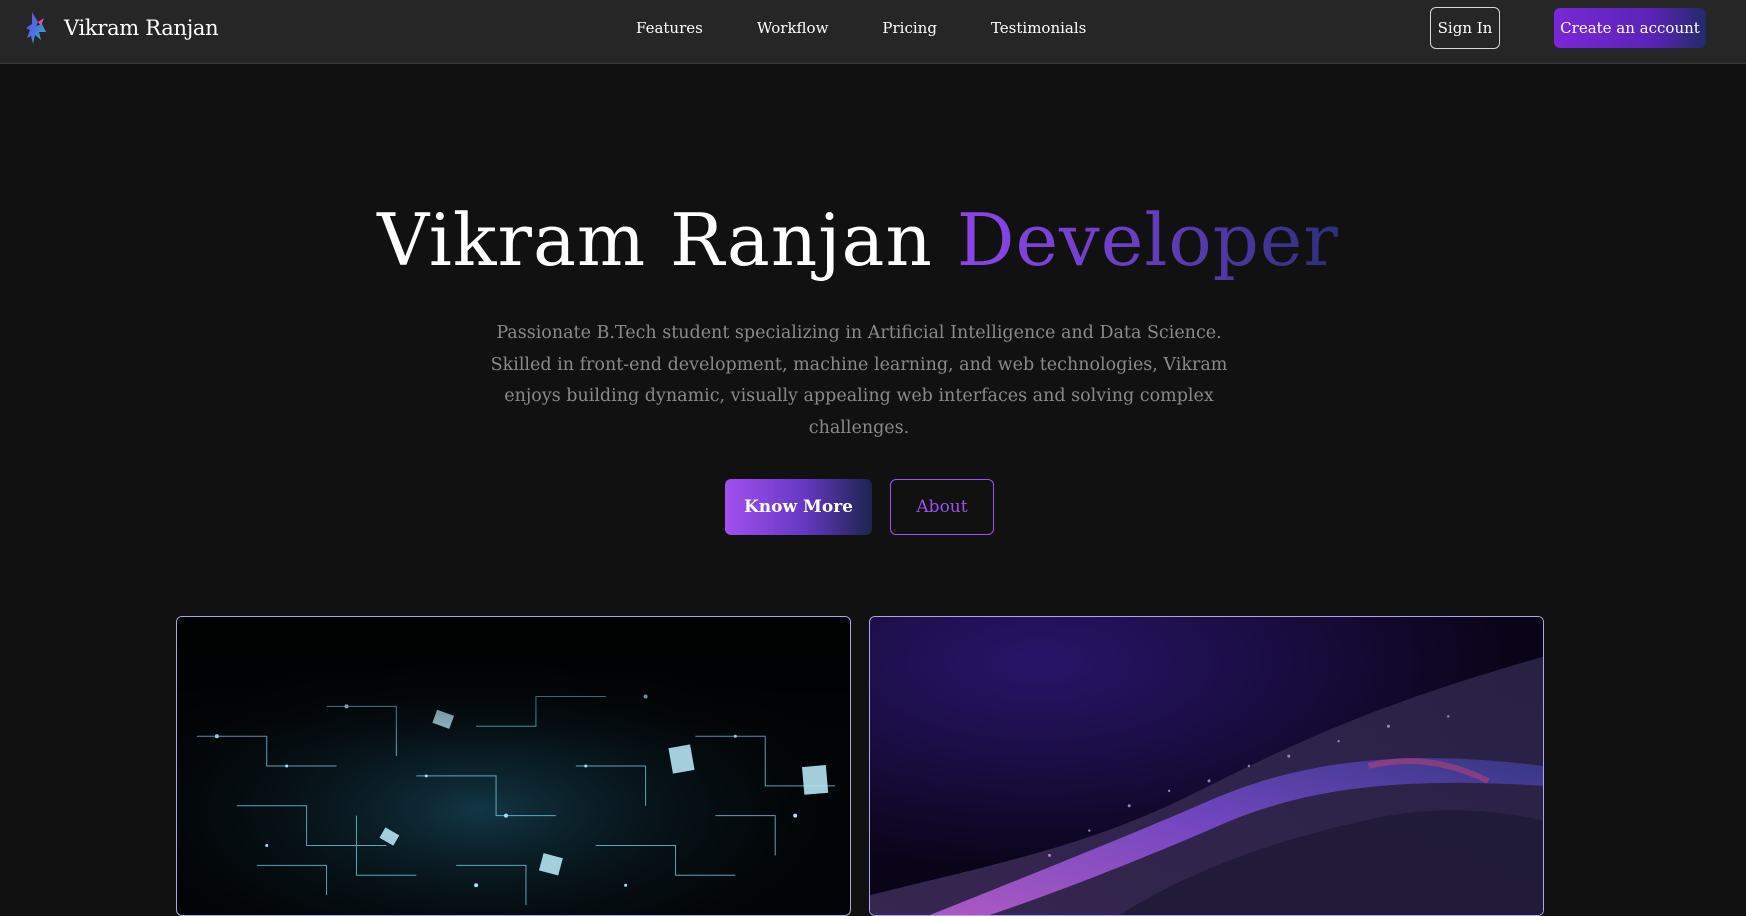 The image size is (1746, 916). Describe the element at coordinates (942, 507) in the screenshot. I see `about-button: About` at that location.